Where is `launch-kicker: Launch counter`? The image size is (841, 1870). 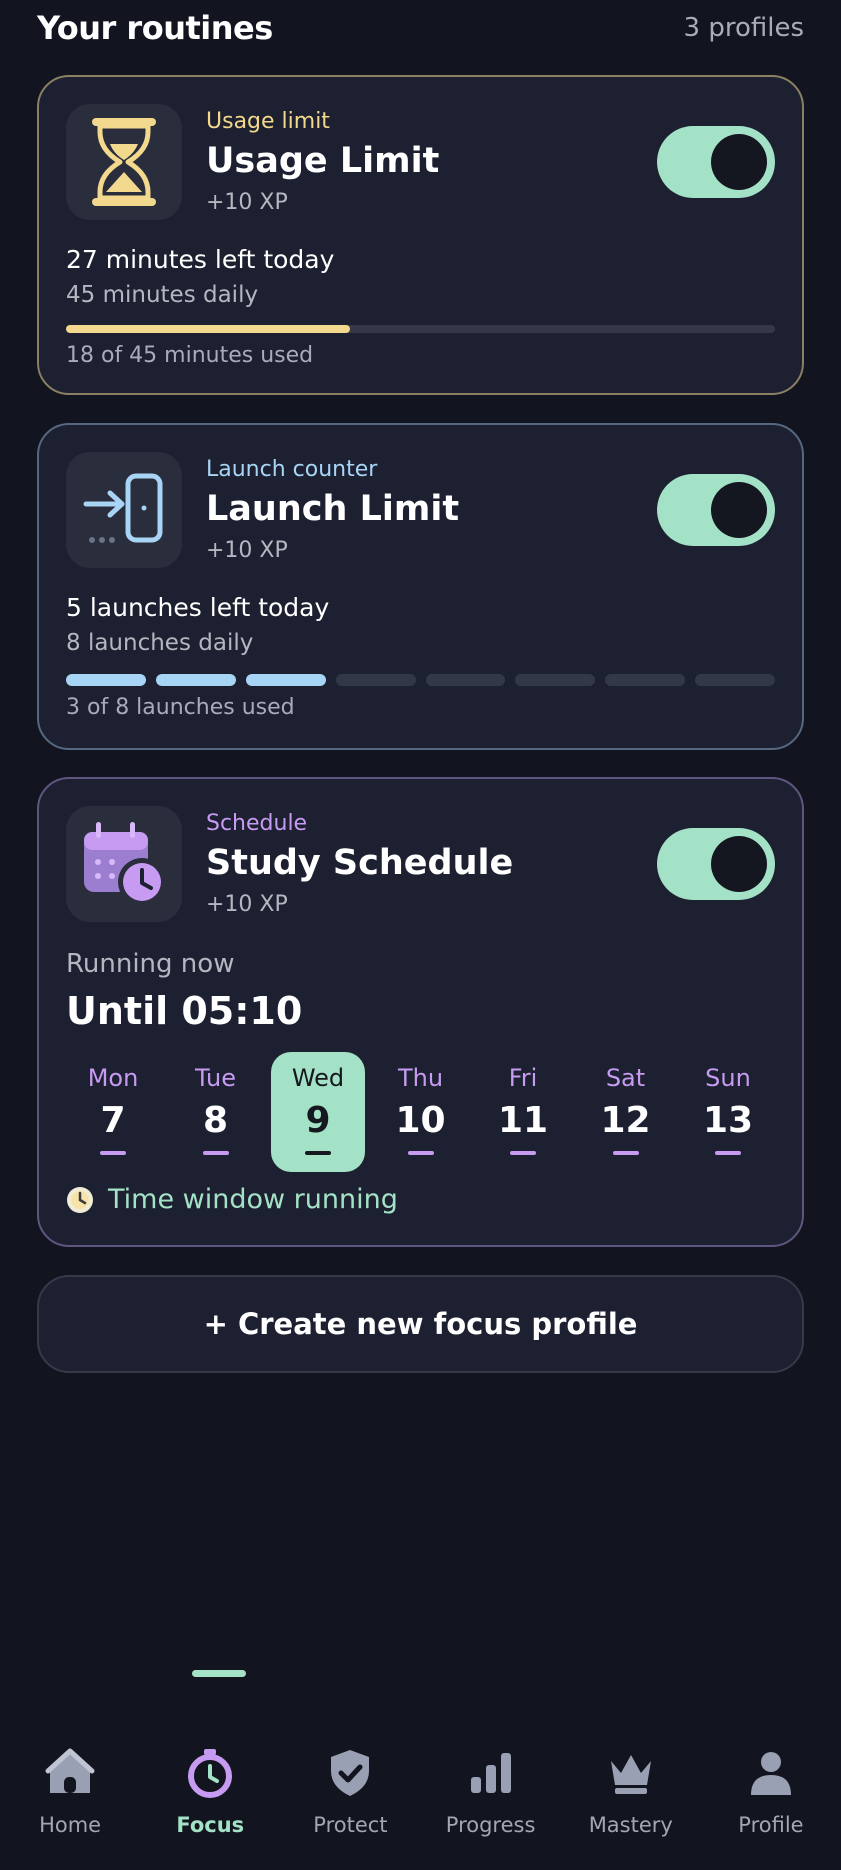
launch-kicker: Launch counter is located at coordinates (292, 469).